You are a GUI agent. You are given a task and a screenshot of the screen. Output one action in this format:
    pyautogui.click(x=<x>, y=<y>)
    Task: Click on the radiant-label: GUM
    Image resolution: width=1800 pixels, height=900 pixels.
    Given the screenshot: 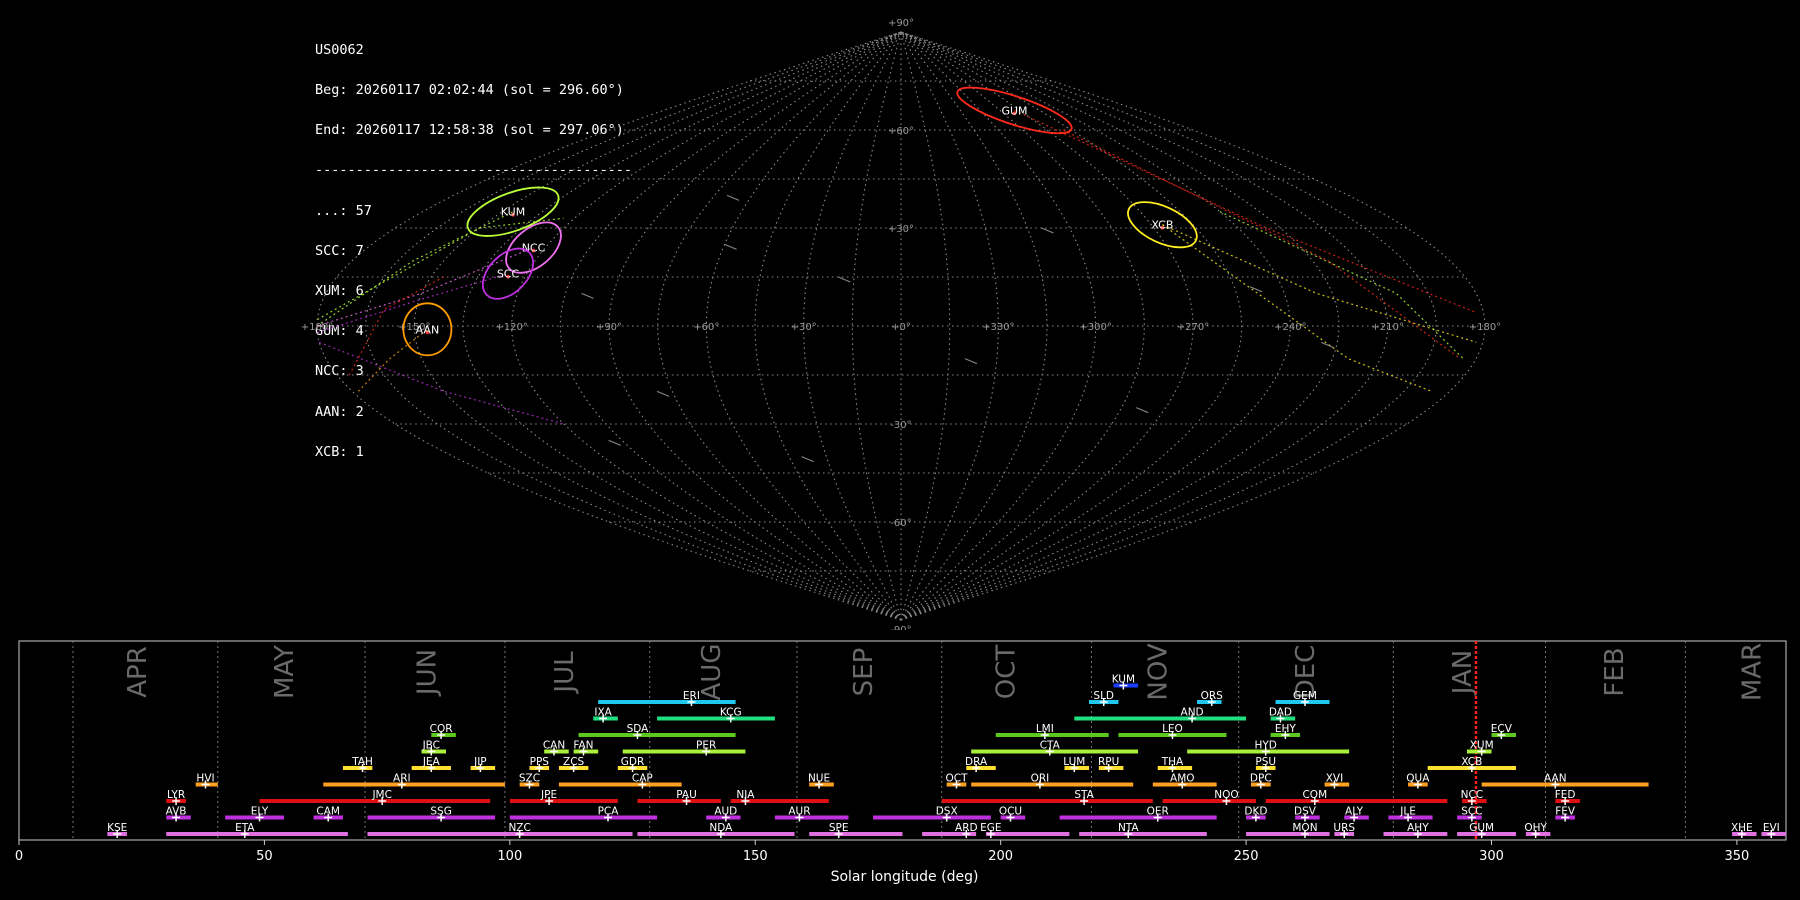 What is the action you would take?
    pyautogui.click(x=1014, y=110)
    